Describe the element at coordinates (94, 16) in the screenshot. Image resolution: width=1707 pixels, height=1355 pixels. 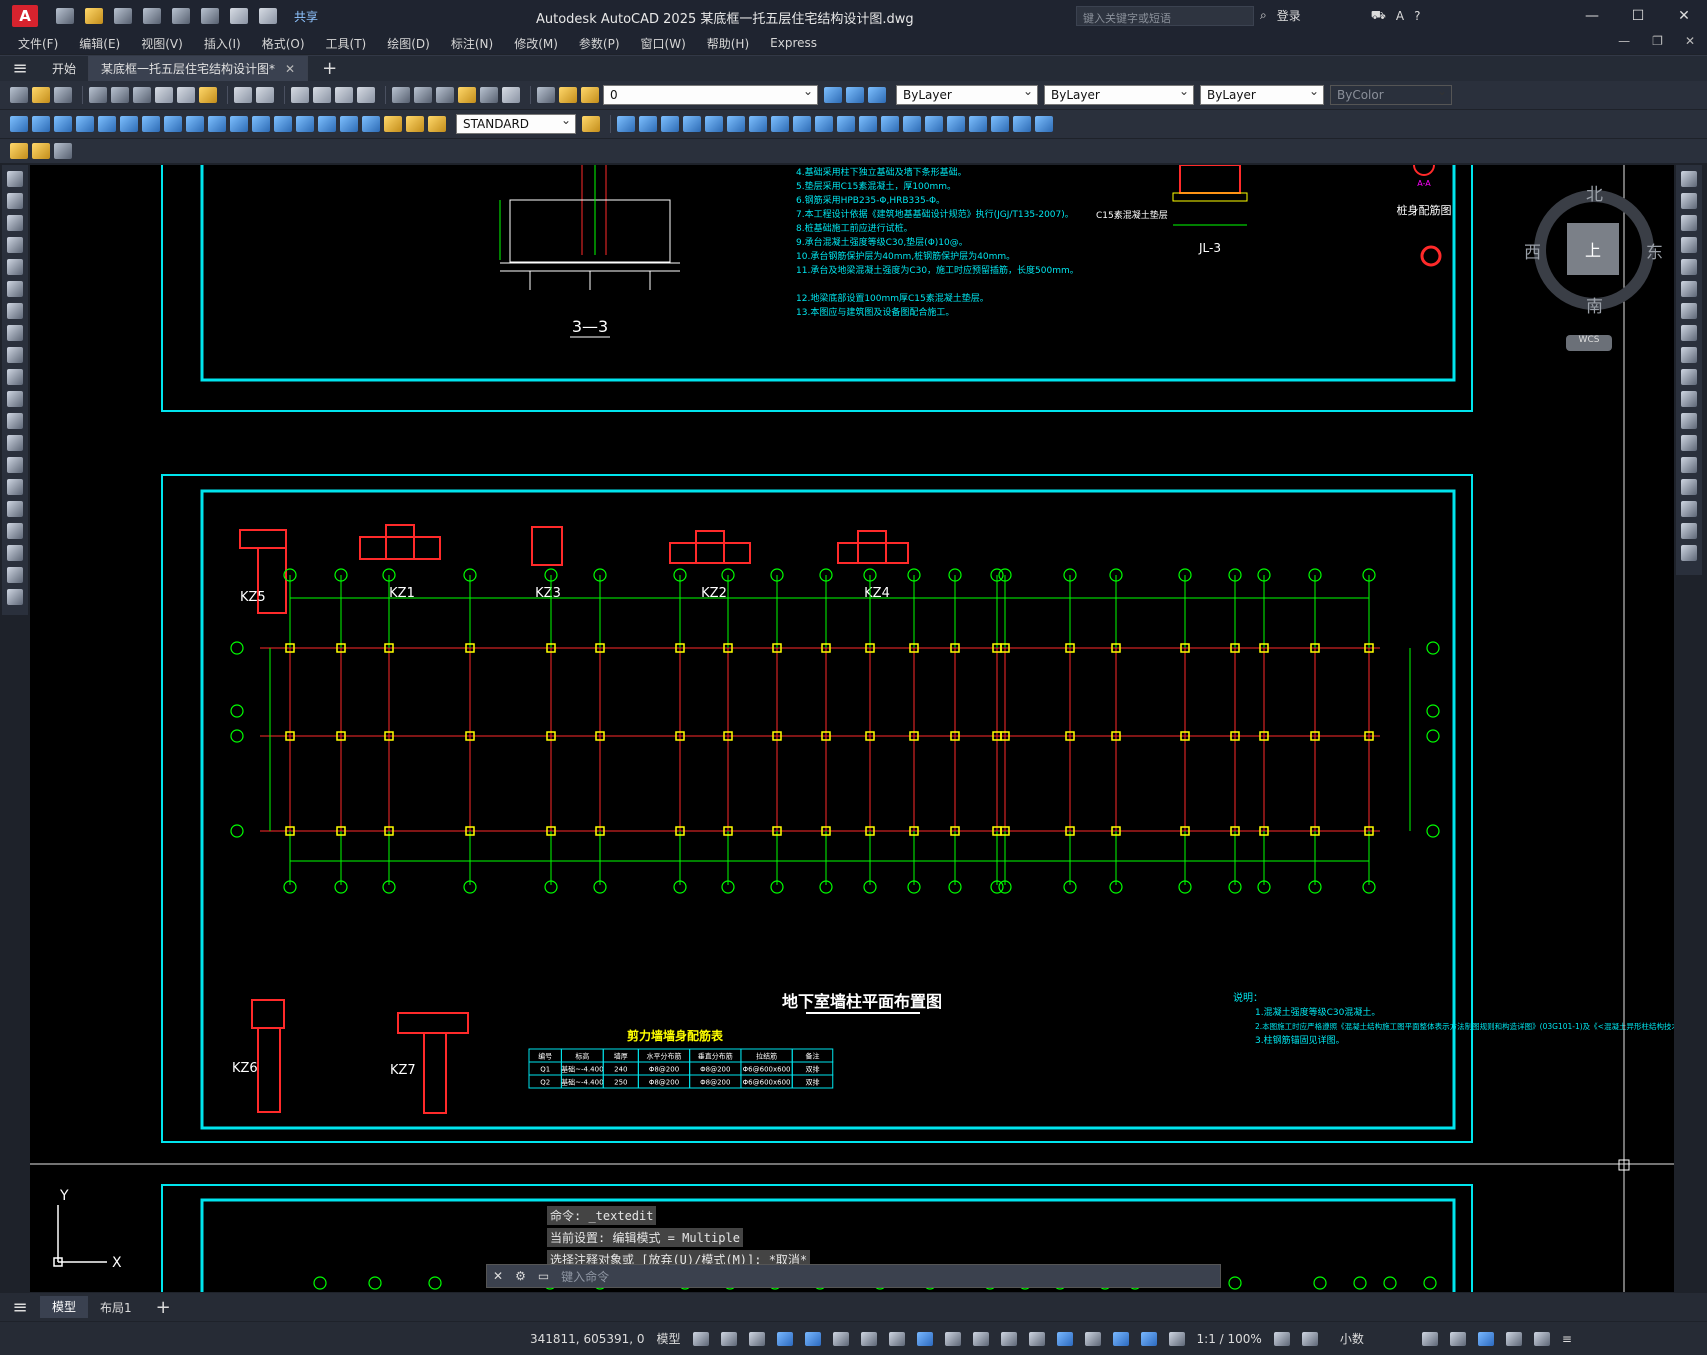
I see `open-icon` at that location.